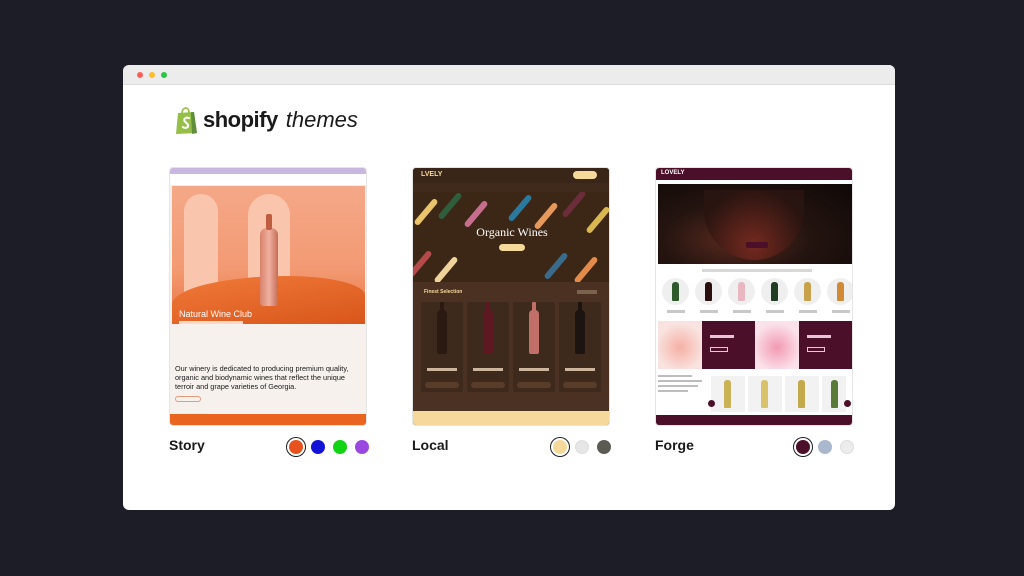 Image resolution: width=1024 pixels, height=576 pixels. What do you see at coordinates (164, 75) in the screenshot?
I see `maximize-window-button` at bounding box center [164, 75].